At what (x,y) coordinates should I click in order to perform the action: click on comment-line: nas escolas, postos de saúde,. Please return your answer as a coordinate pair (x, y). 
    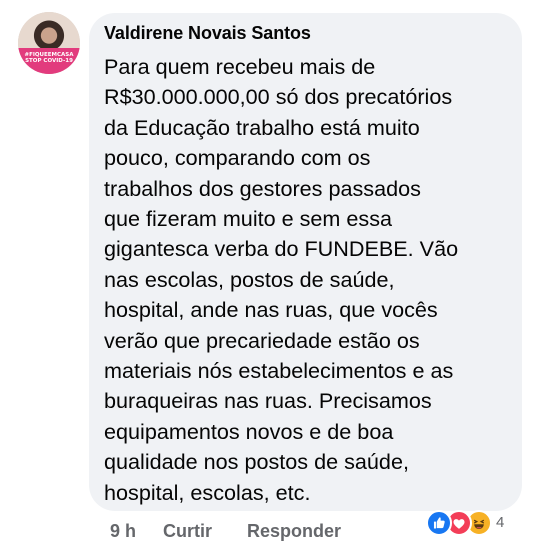
    Looking at the image, I should click on (249, 279).